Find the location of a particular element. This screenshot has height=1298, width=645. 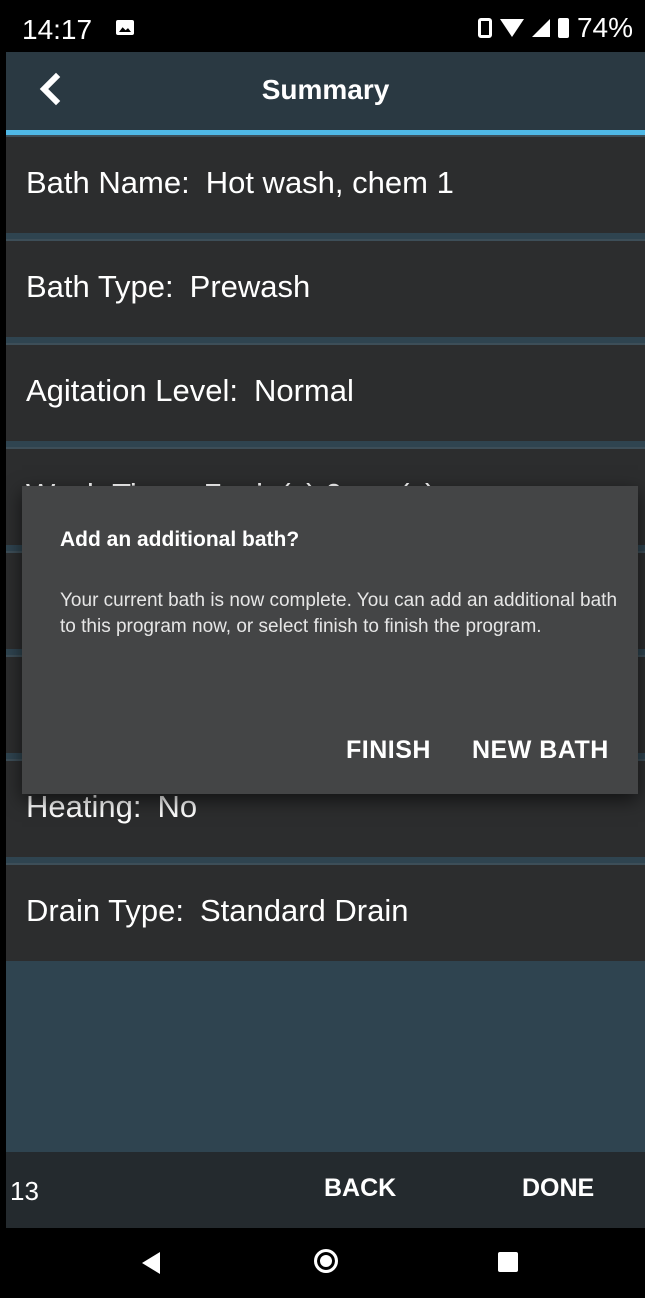

wifi-icon is located at coordinates (511, 28).